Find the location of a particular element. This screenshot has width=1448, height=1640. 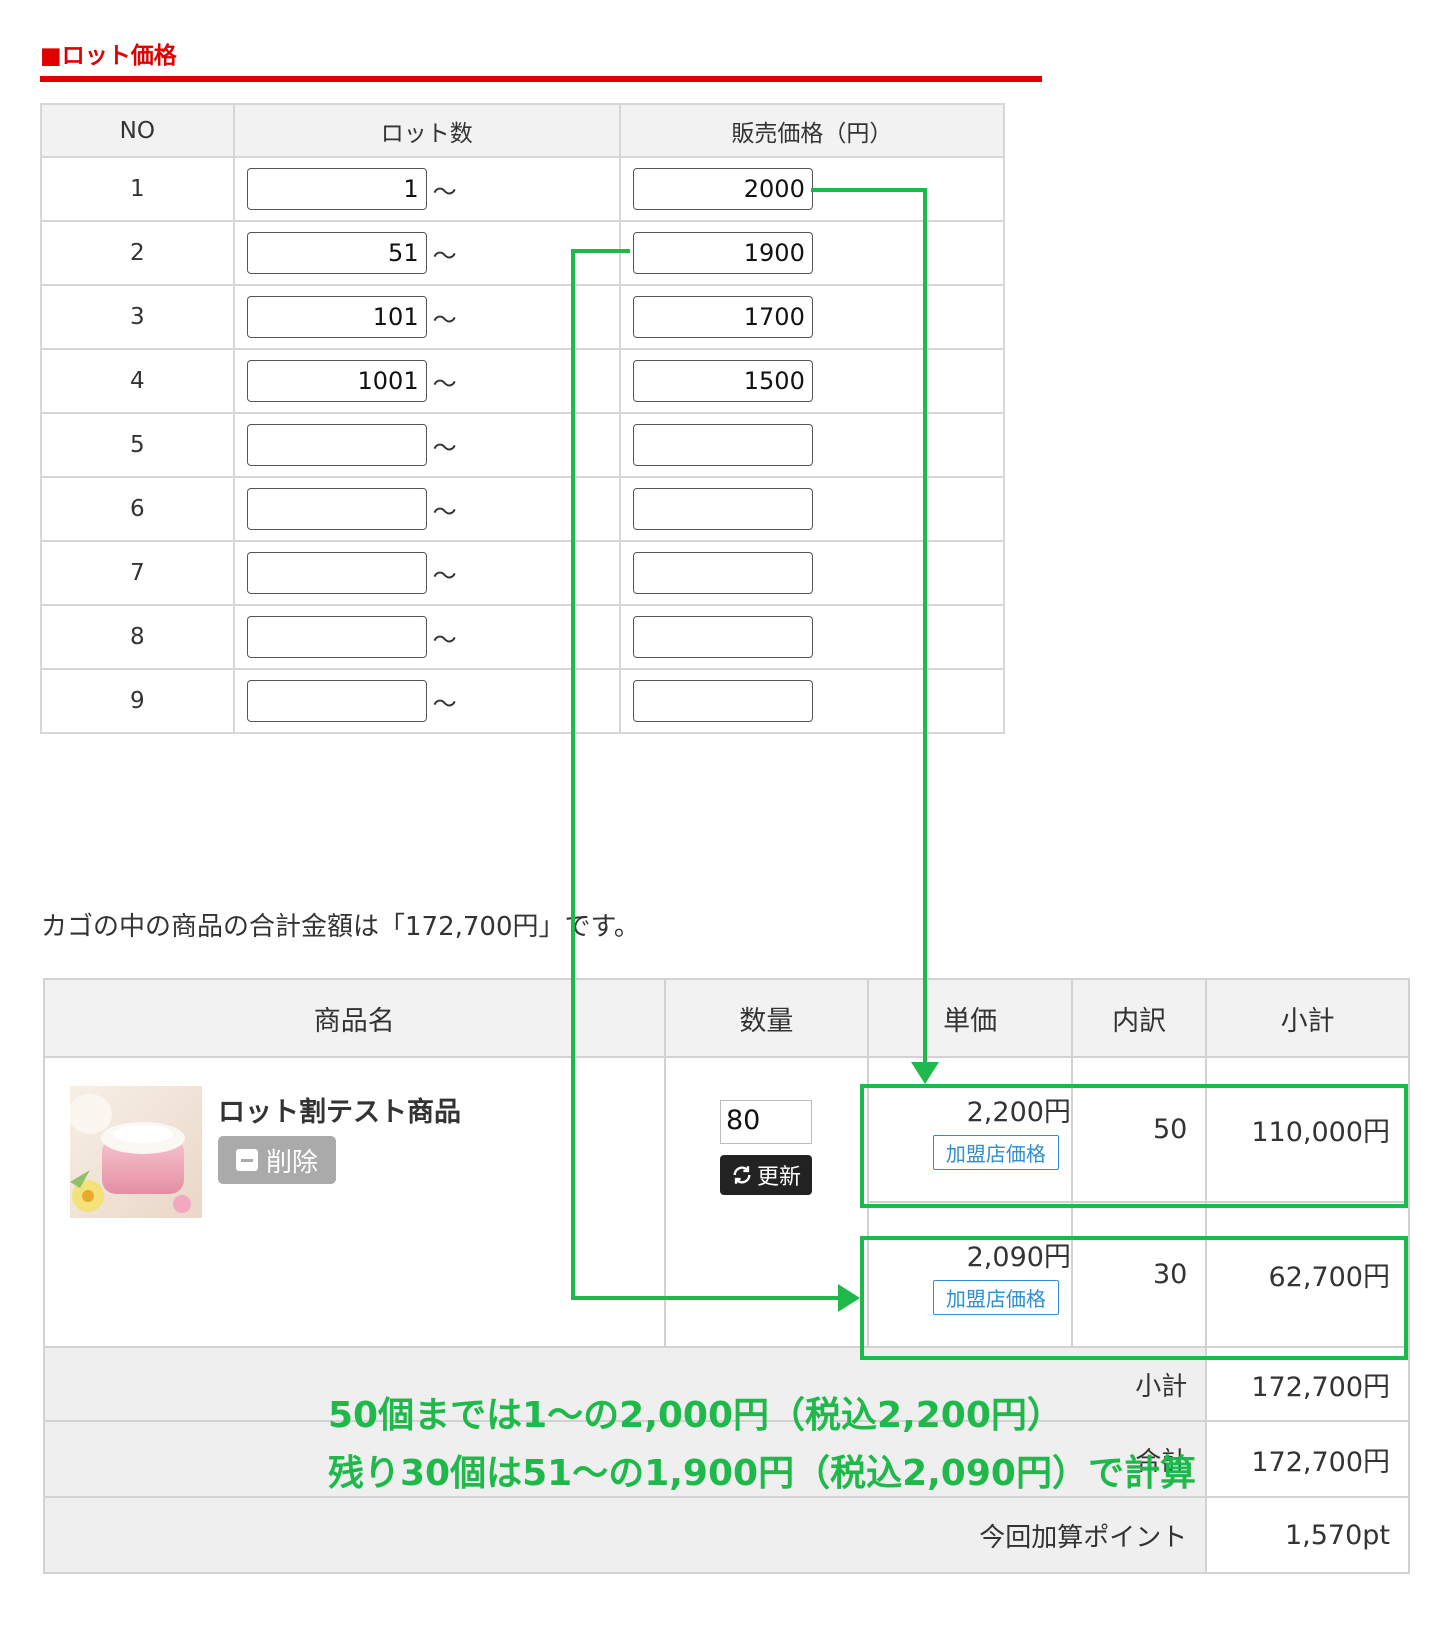

lot-cell: 51 〜 is located at coordinates (426, 253).